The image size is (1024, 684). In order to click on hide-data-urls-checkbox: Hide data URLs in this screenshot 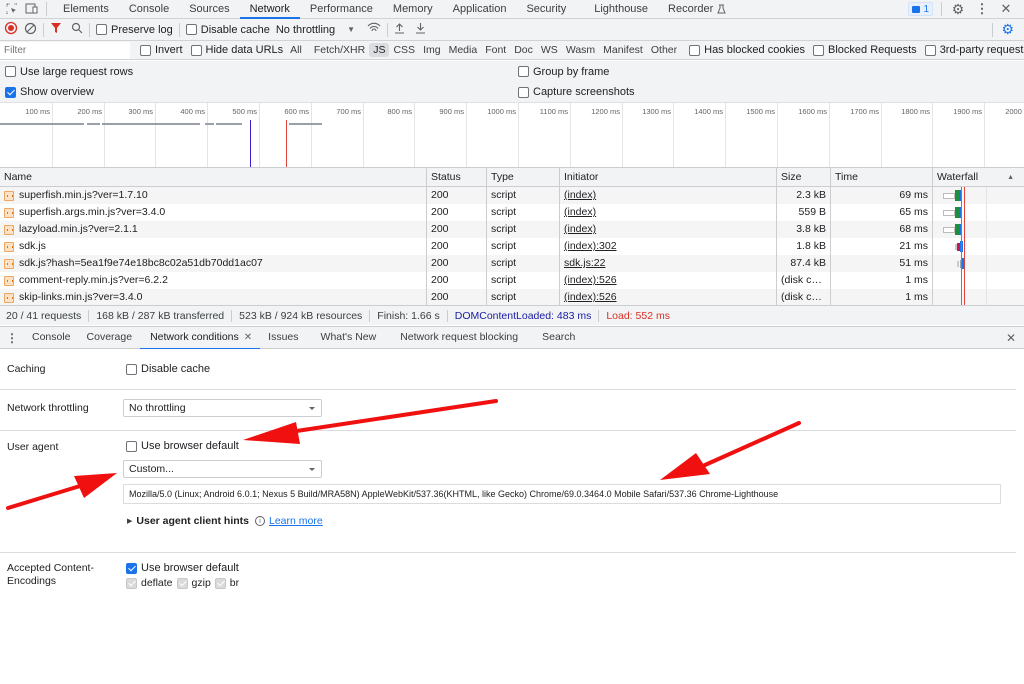, I will do `click(236, 50)`.